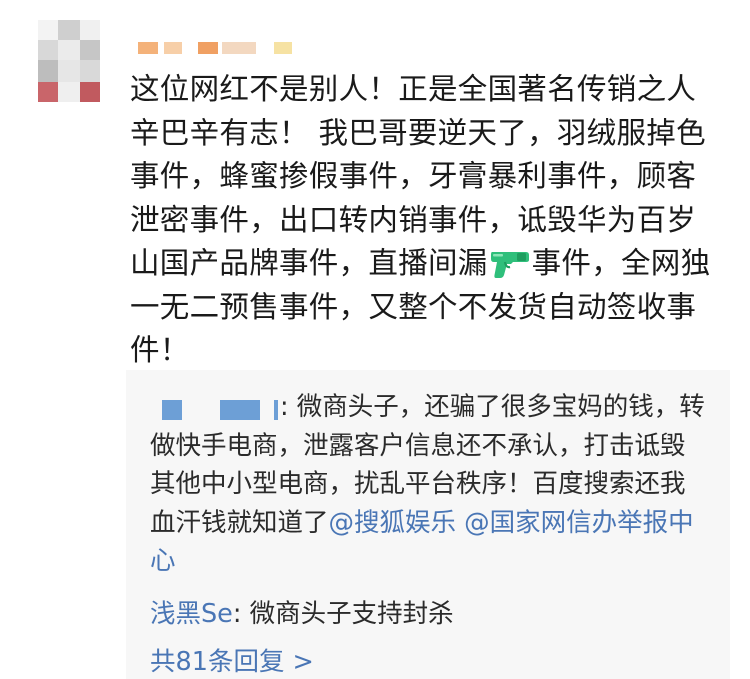 This screenshot has height=679, width=750. What do you see at coordinates (413, 89) in the screenshot?
I see `comment-line: 这位网红不是别人！正是全国著名传销之人` at bounding box center [413, 89].